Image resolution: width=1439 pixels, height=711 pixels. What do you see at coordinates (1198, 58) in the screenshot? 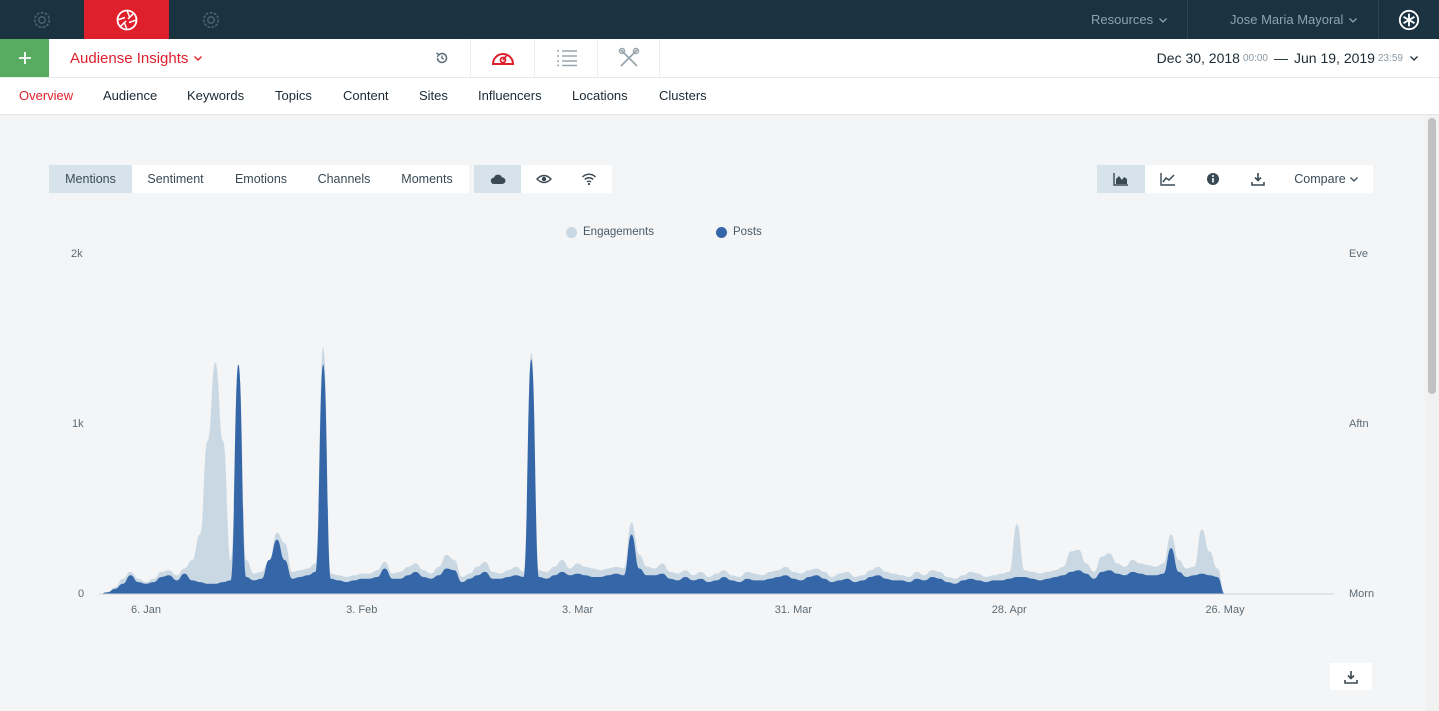
I see `date-from: Dec 30, 2018` at bounding box center [1198, 58].